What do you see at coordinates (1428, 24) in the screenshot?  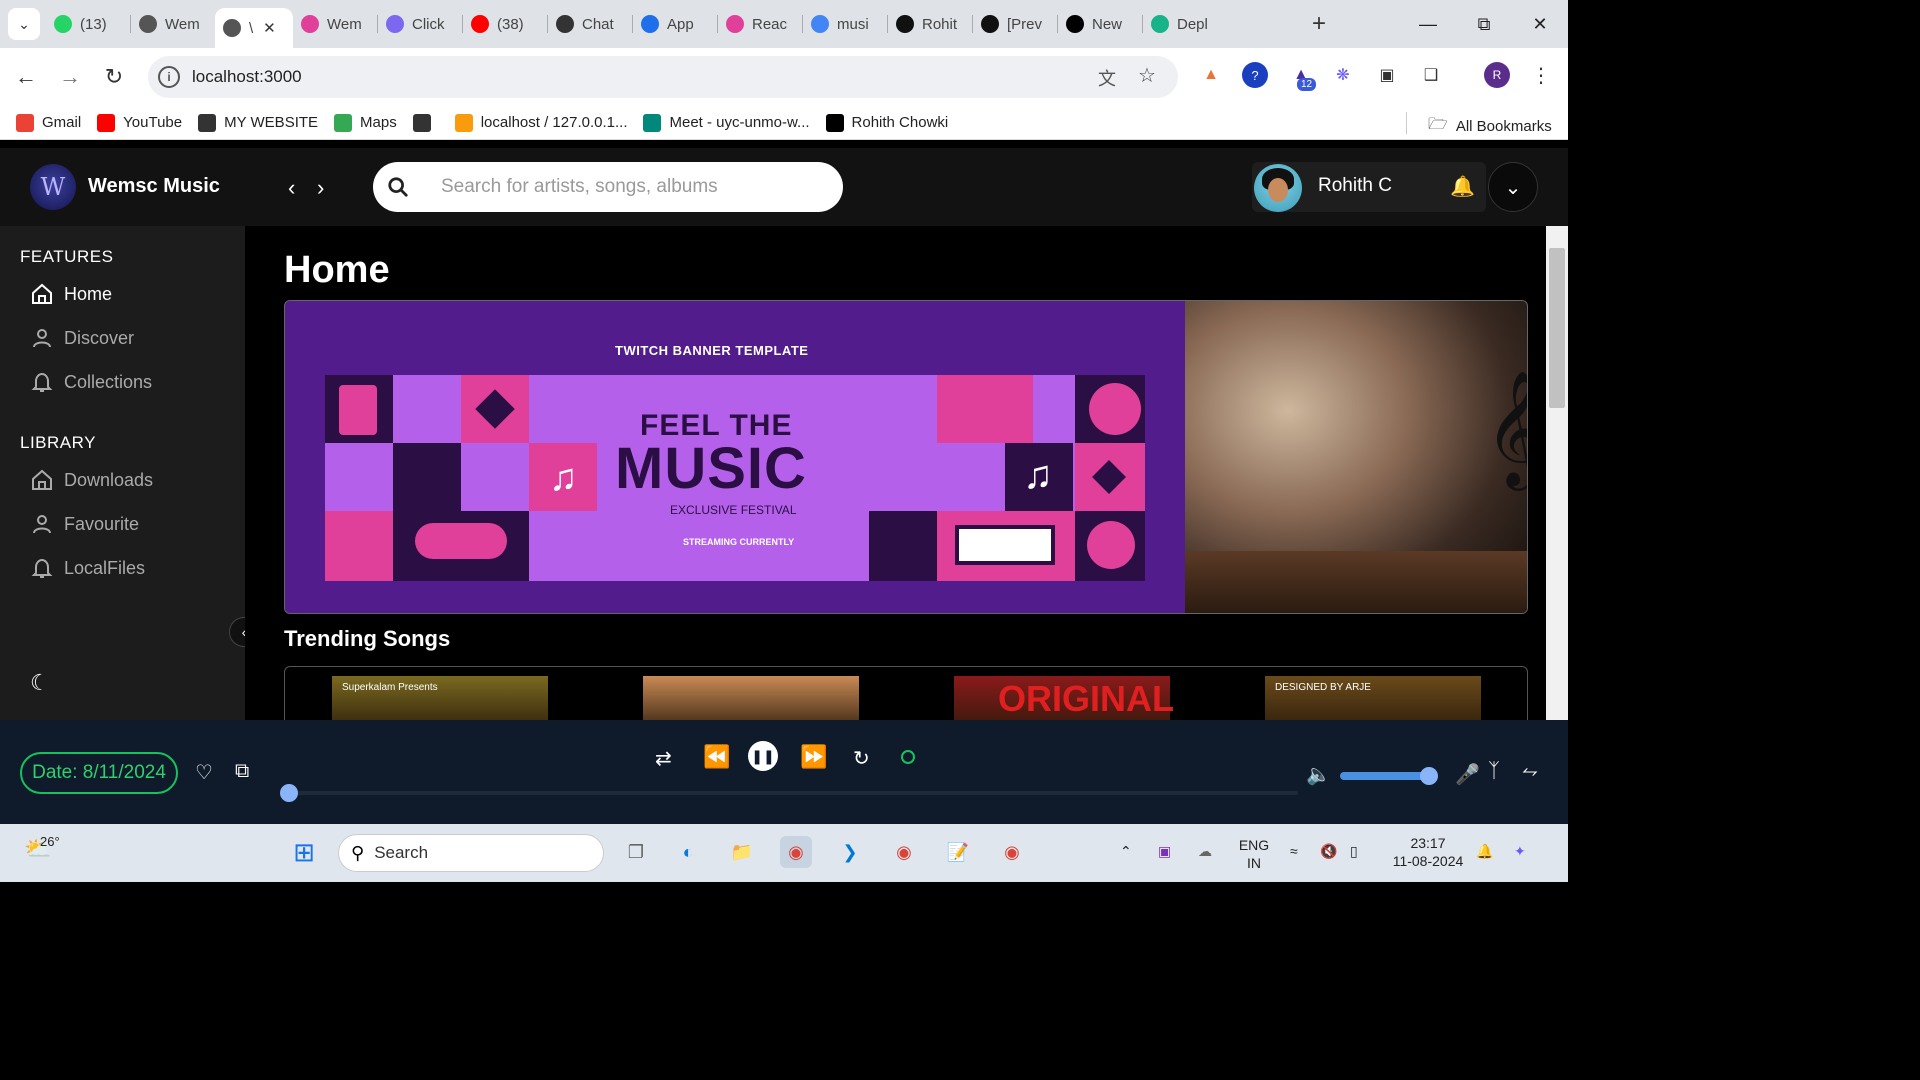 I see `minimize-button: —` at bounding box center [1428, 24].